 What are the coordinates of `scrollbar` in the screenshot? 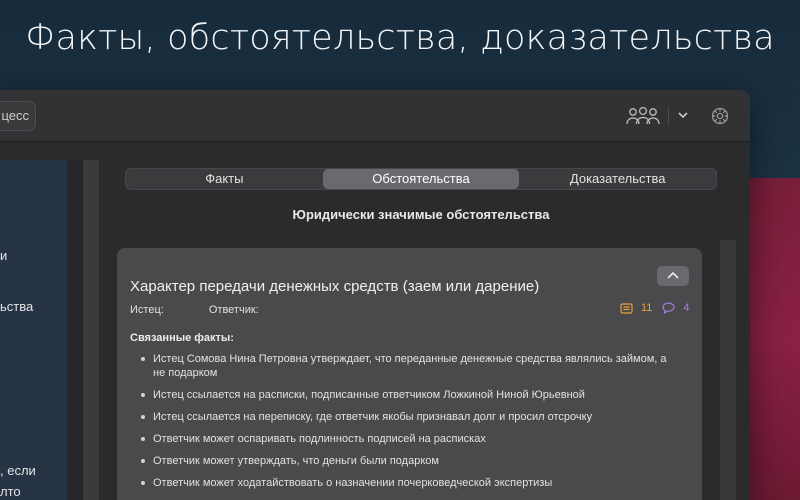 It's located at (728, 370).